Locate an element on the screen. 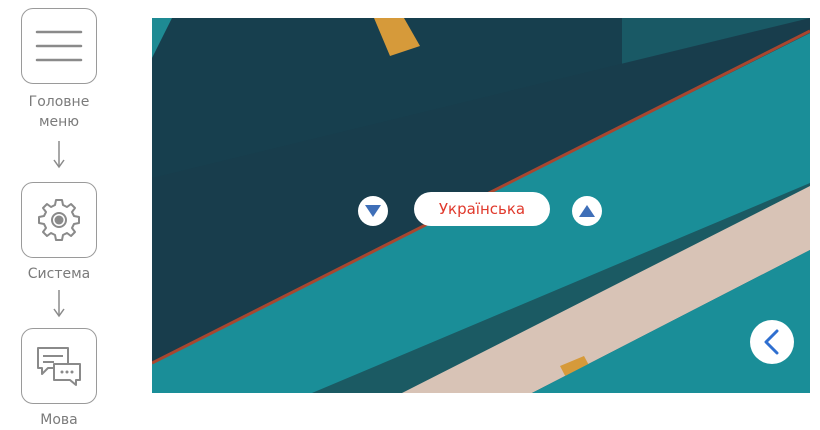  chat-bubbles-icon is located at coordinates (59, 366).